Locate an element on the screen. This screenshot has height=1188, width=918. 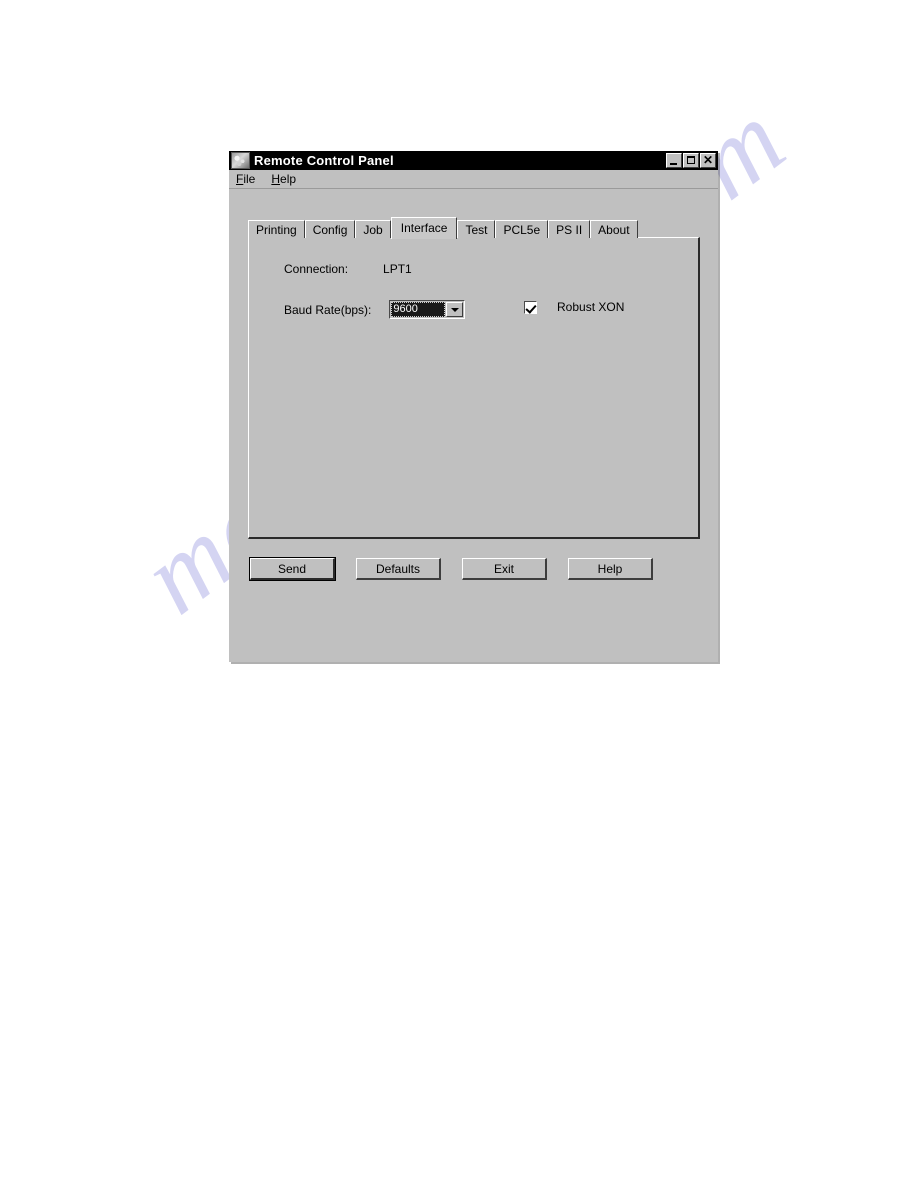
baud-rate-combobox: 9600 is located at coordinates (427, 309).